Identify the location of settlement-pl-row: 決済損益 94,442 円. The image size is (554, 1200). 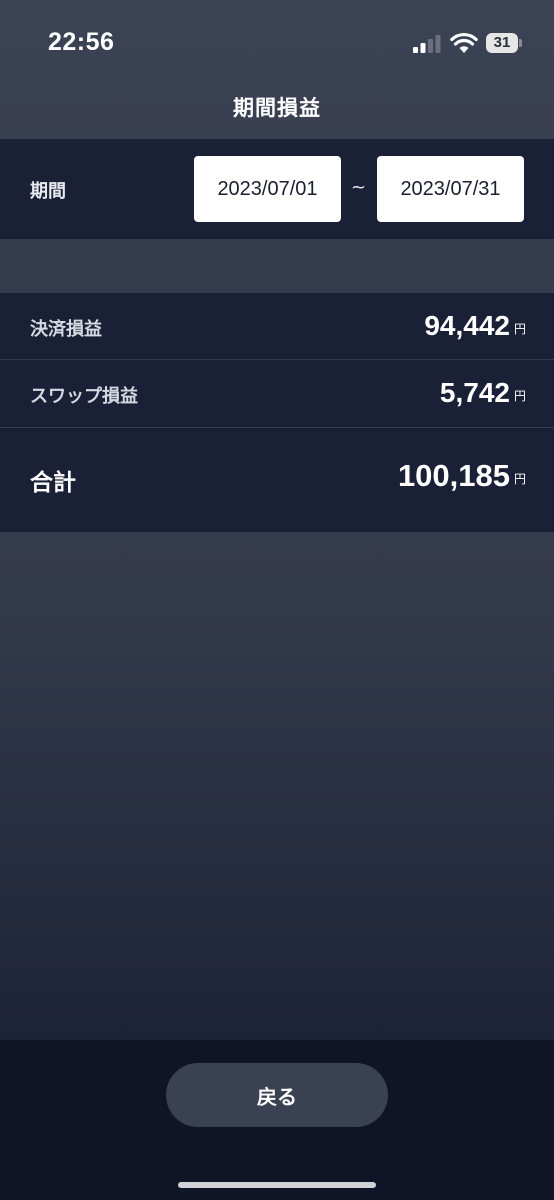
(277, 326).